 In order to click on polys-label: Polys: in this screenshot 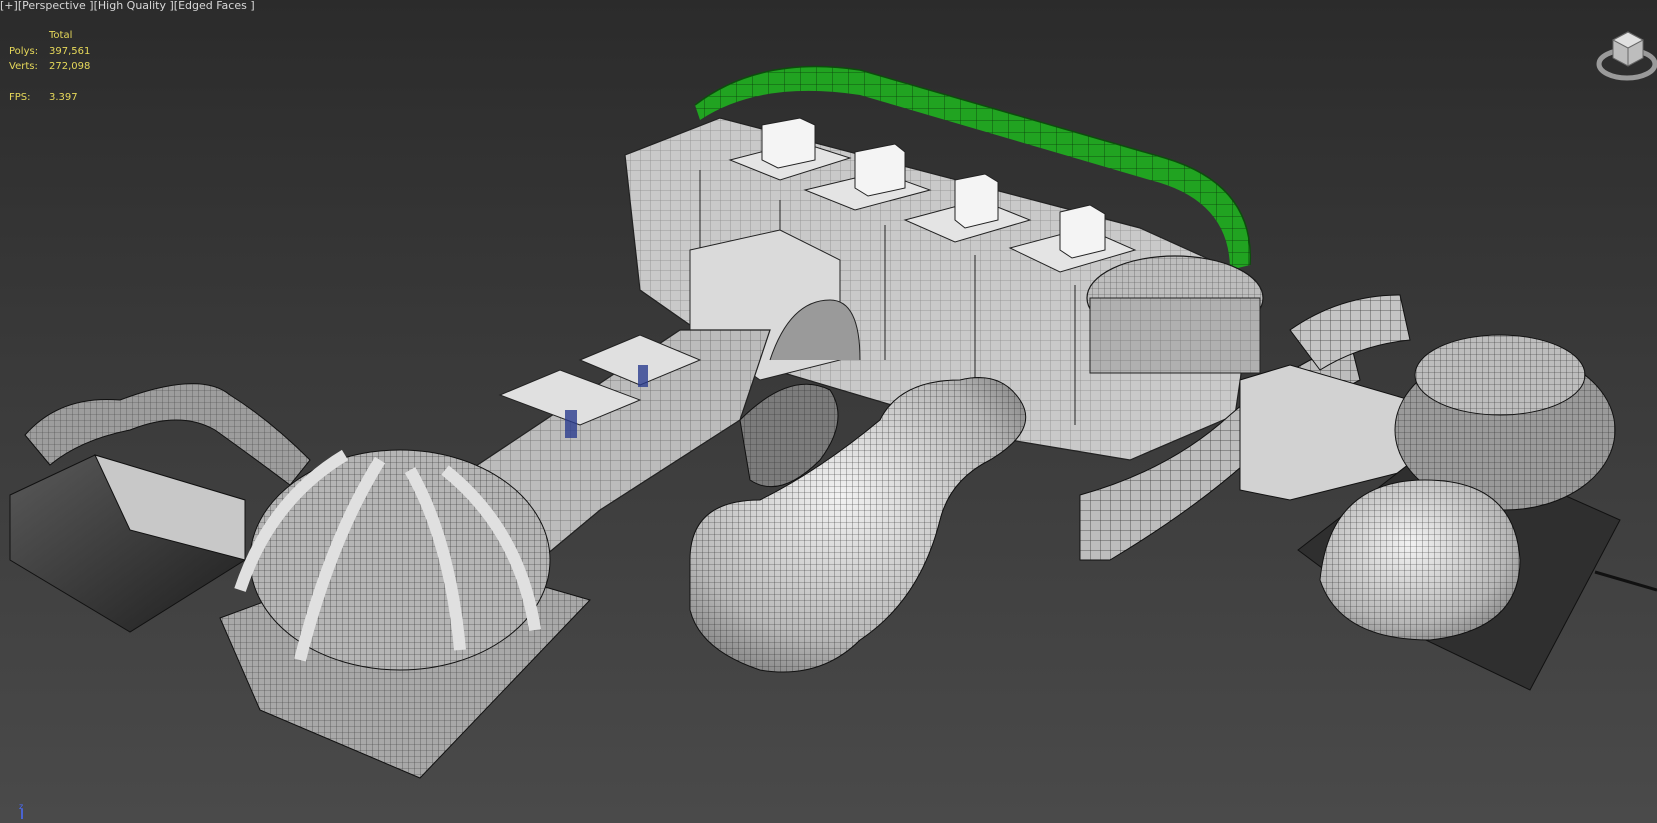, I will do `click(24, 51)`.